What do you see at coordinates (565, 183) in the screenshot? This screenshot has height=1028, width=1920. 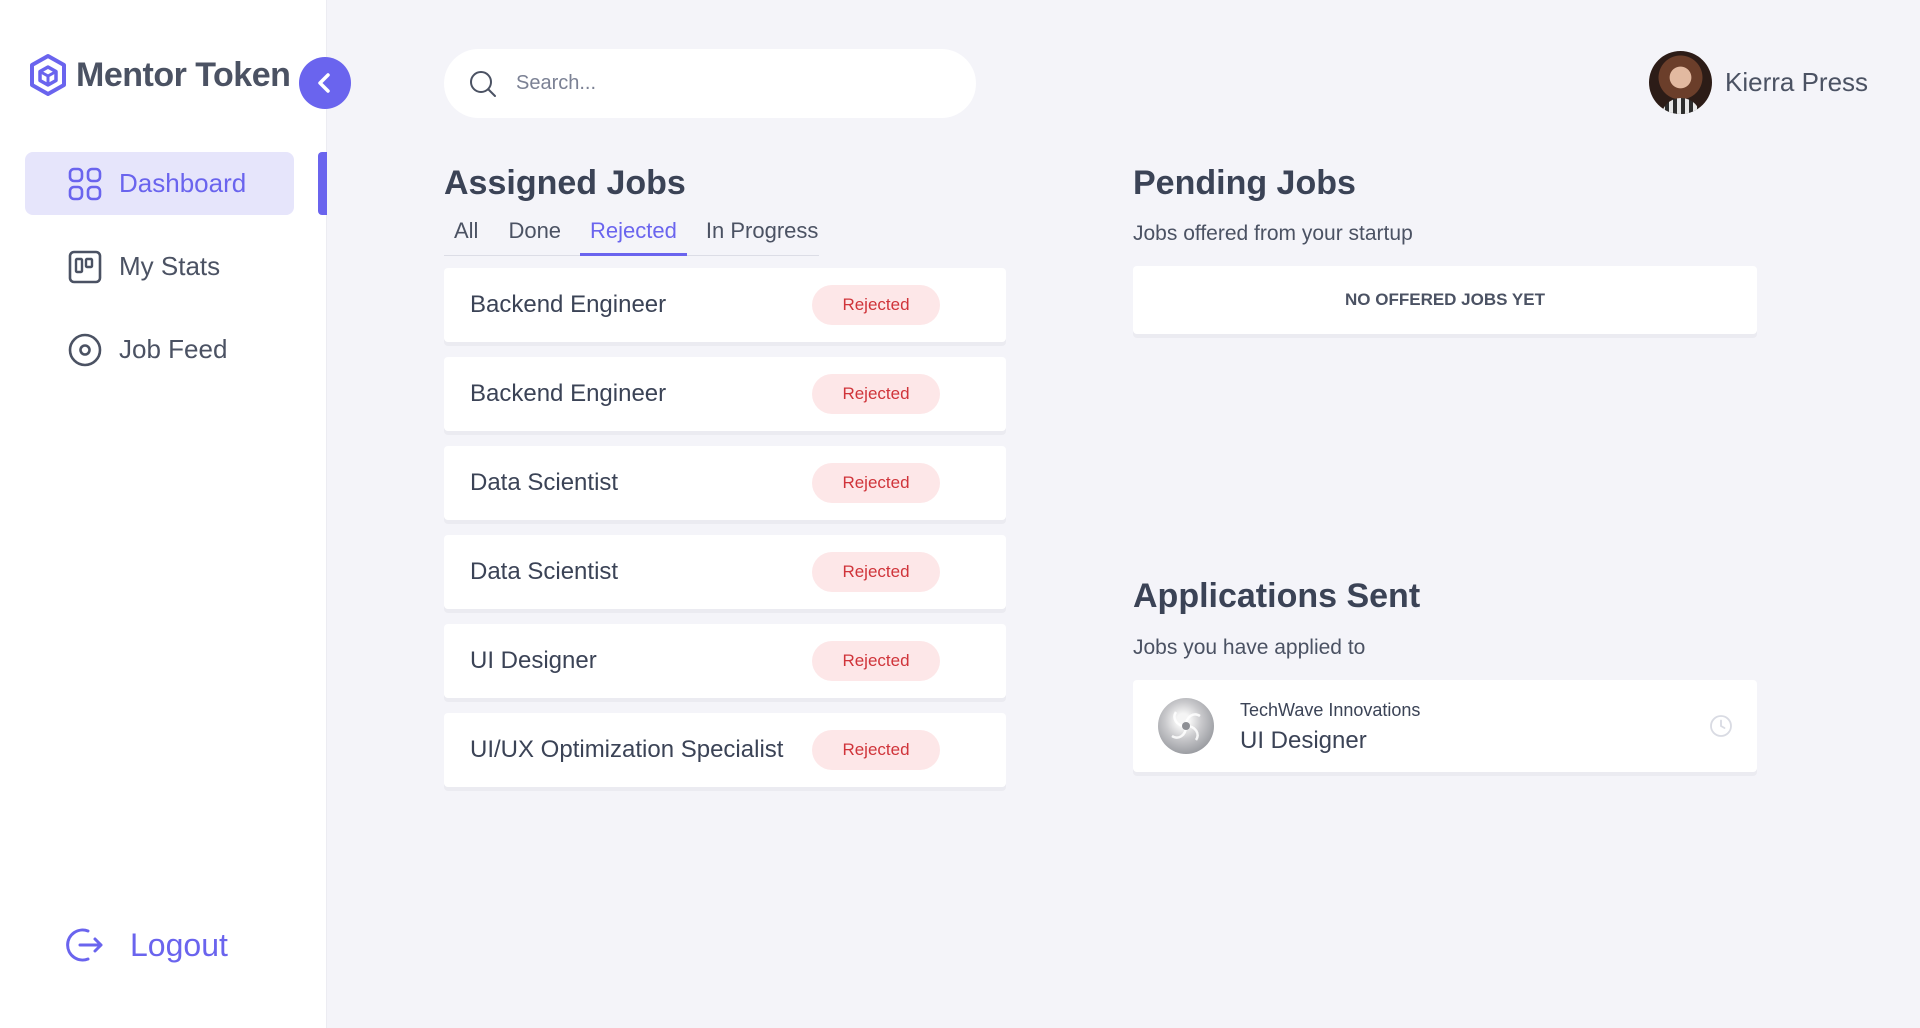 I see `assigned-jobs-title: Assigned Jobs` at bounding box center [565, 183].